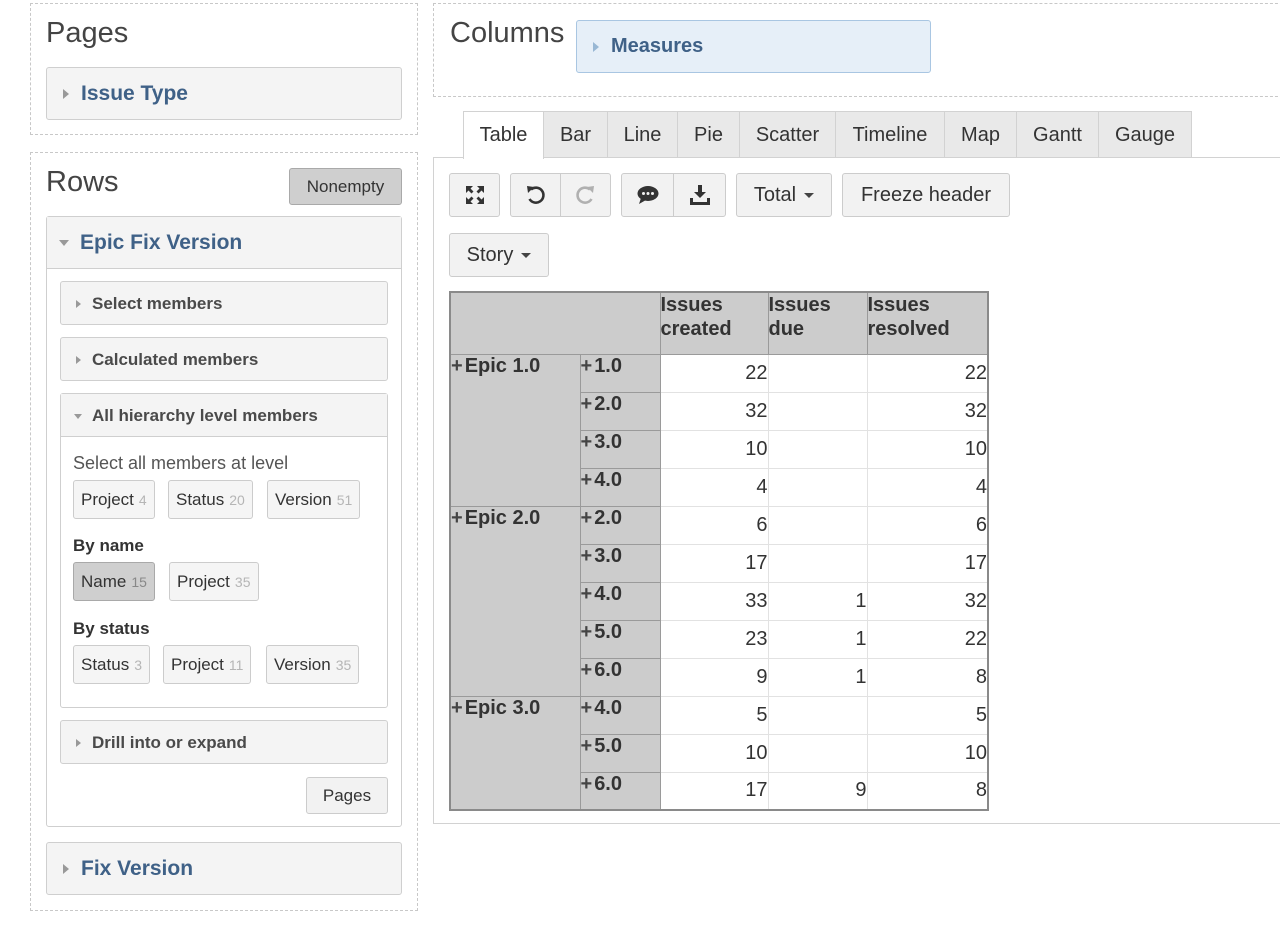 The width and height of the screenshot is (1280, 926). What do you see at coordinates (927, 563) in the screenshot?
I see `cell-resolved: 17` at bounding box center [927, 563].